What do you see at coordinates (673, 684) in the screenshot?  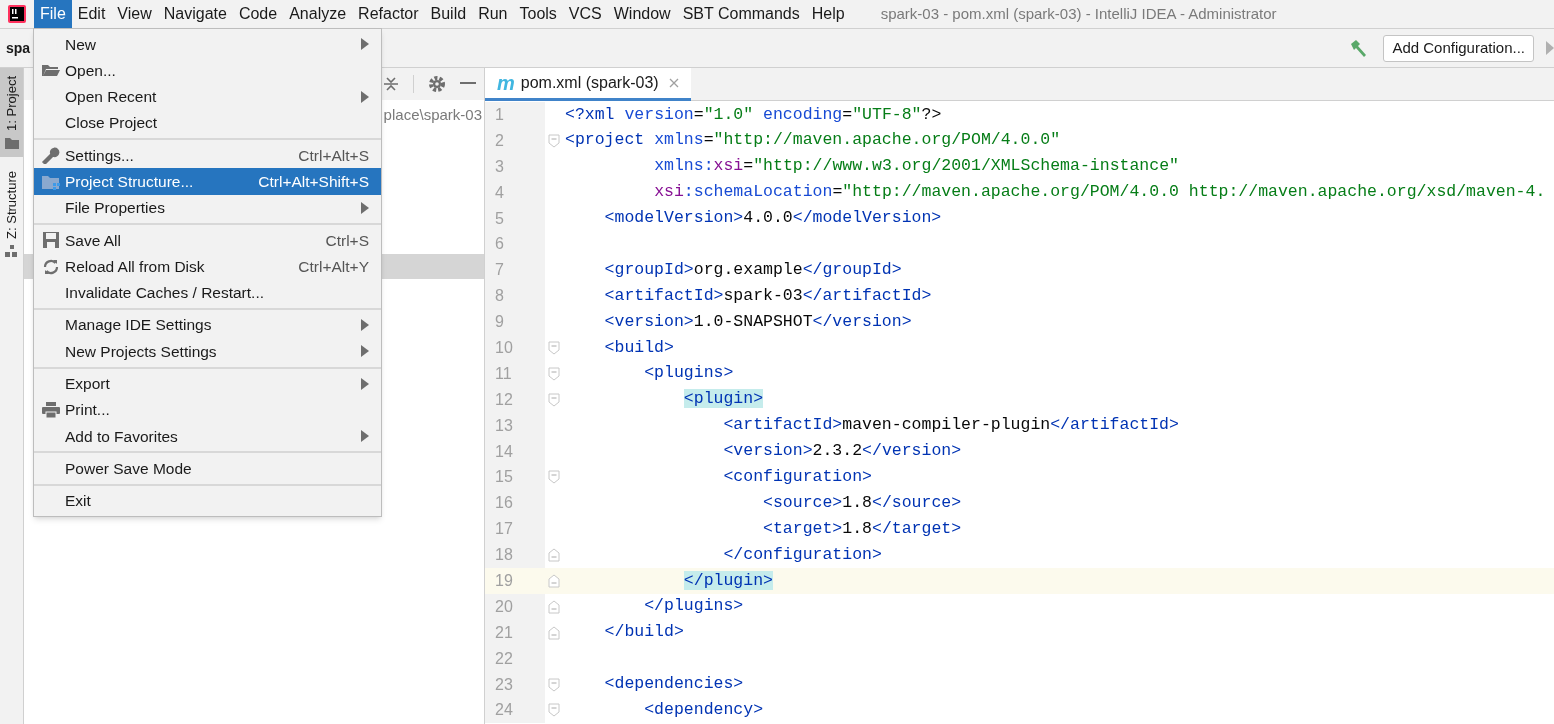 I see `code-line: <dependencies>` at bounding box center [673, 684].